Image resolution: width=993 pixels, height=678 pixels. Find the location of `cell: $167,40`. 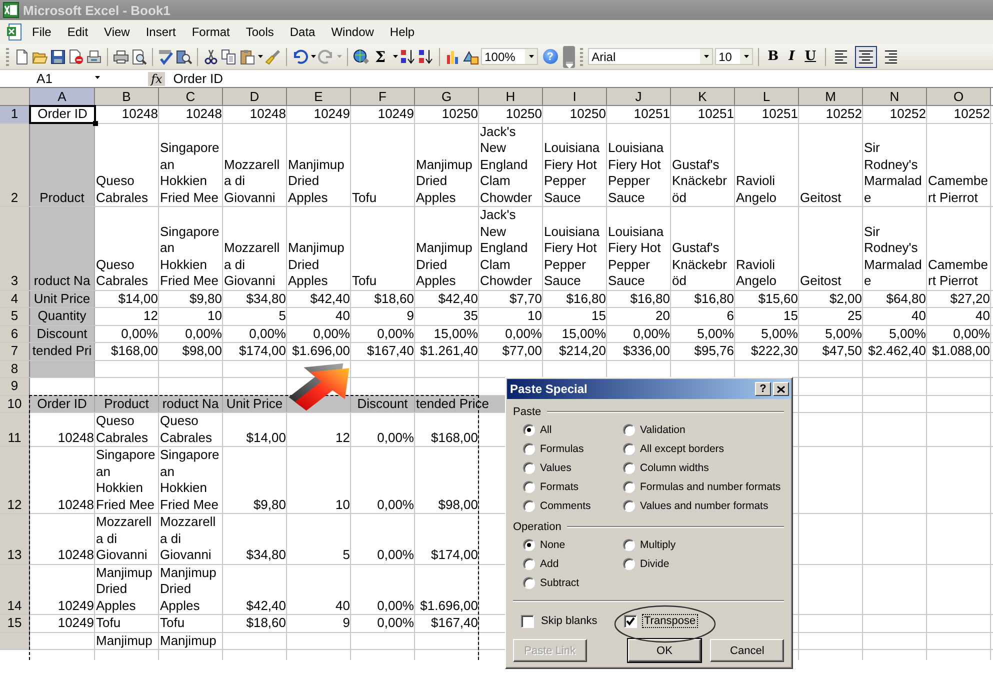

cell: $167,40 is located at coordinates (447, 623).